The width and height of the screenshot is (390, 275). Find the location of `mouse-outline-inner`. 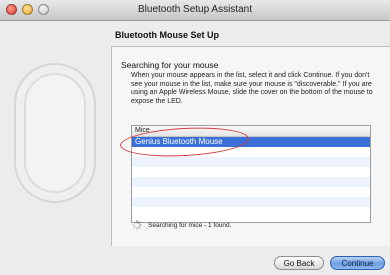

mouse-outline-inner is located at coordinates (55, 133).